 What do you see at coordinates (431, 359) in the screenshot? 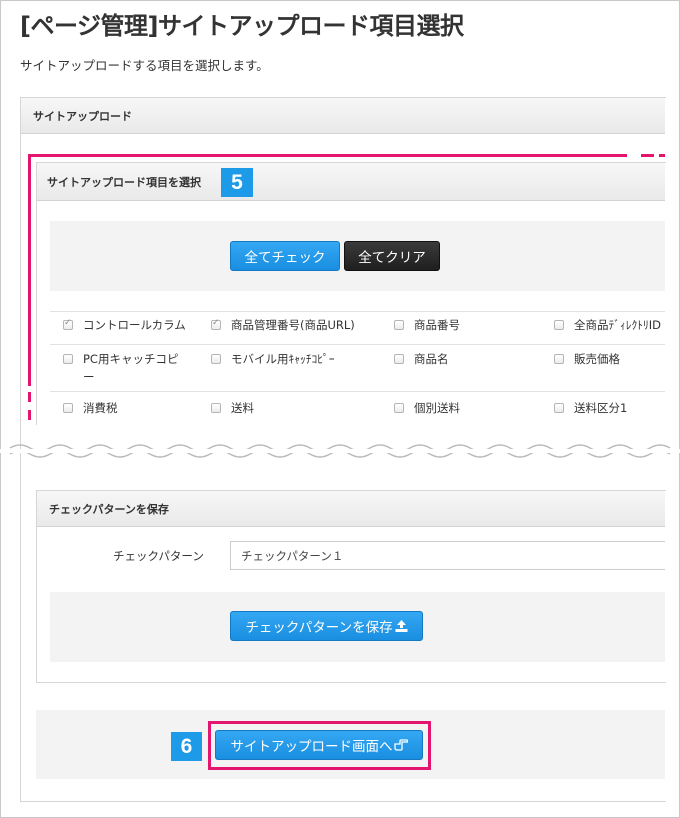
I see `item-checkbox-label: 商品名` at bounding box center [431, 359].